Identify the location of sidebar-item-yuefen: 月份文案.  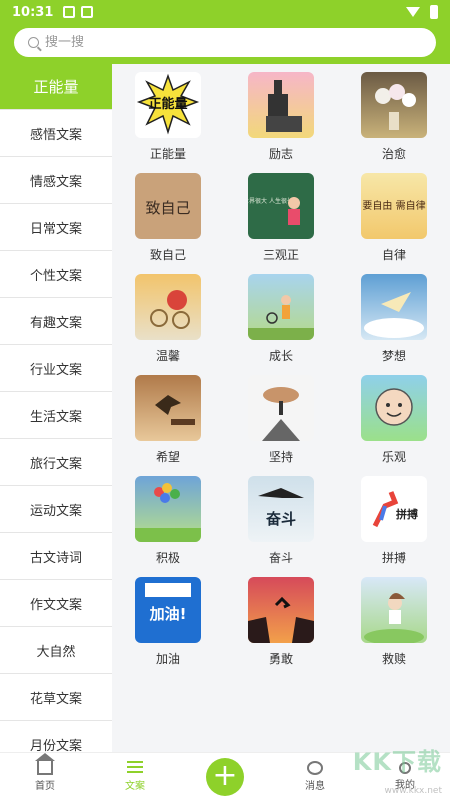
(56, 737).